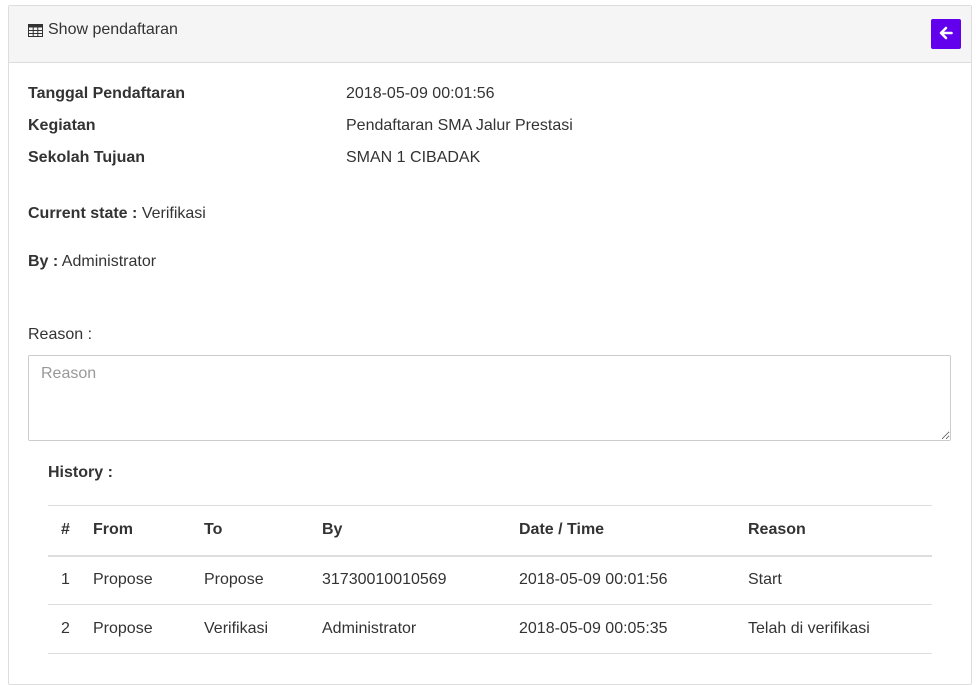  I want to click on column-header-to: To, so click(250, 531).